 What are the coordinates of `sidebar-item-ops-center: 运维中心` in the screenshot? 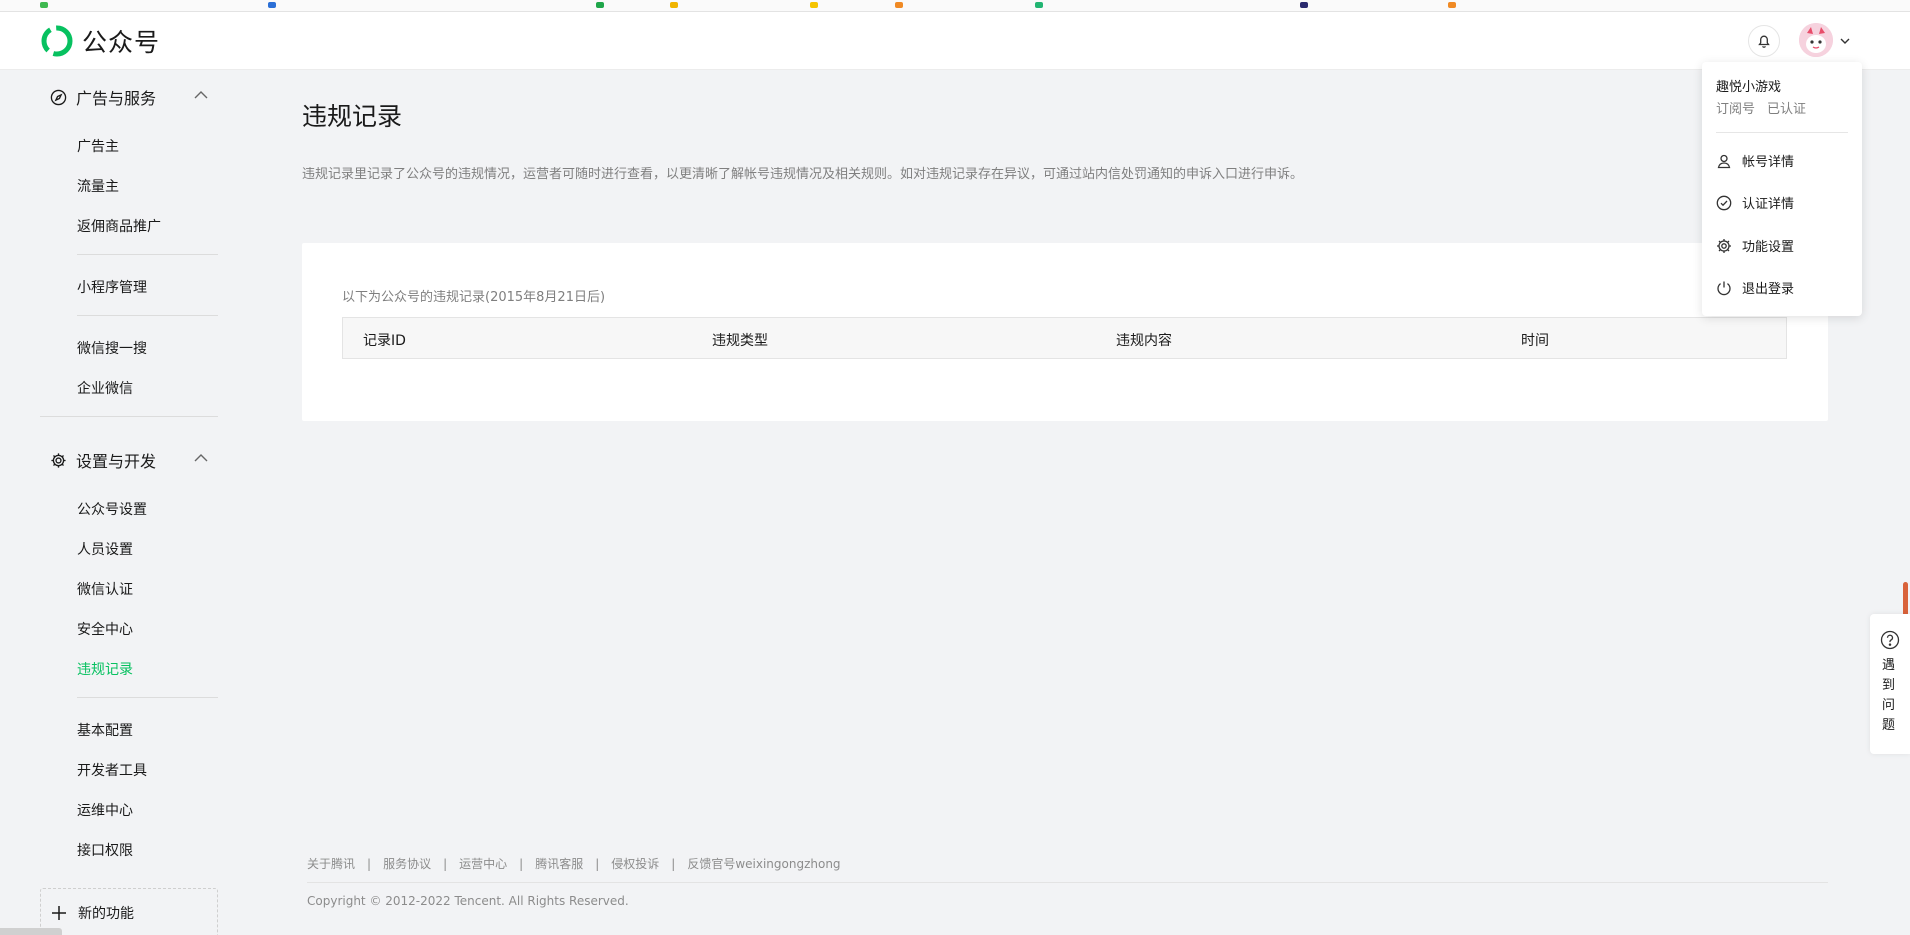 It's located at (105, 810).